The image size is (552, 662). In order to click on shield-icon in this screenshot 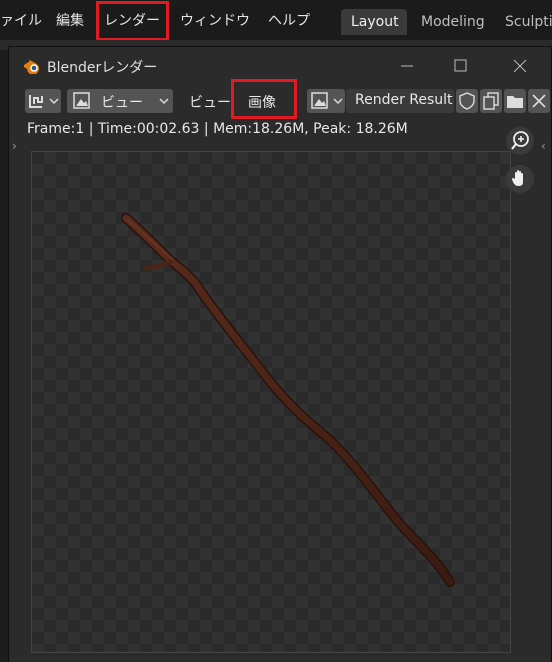, I will do `click(467, 101)`.